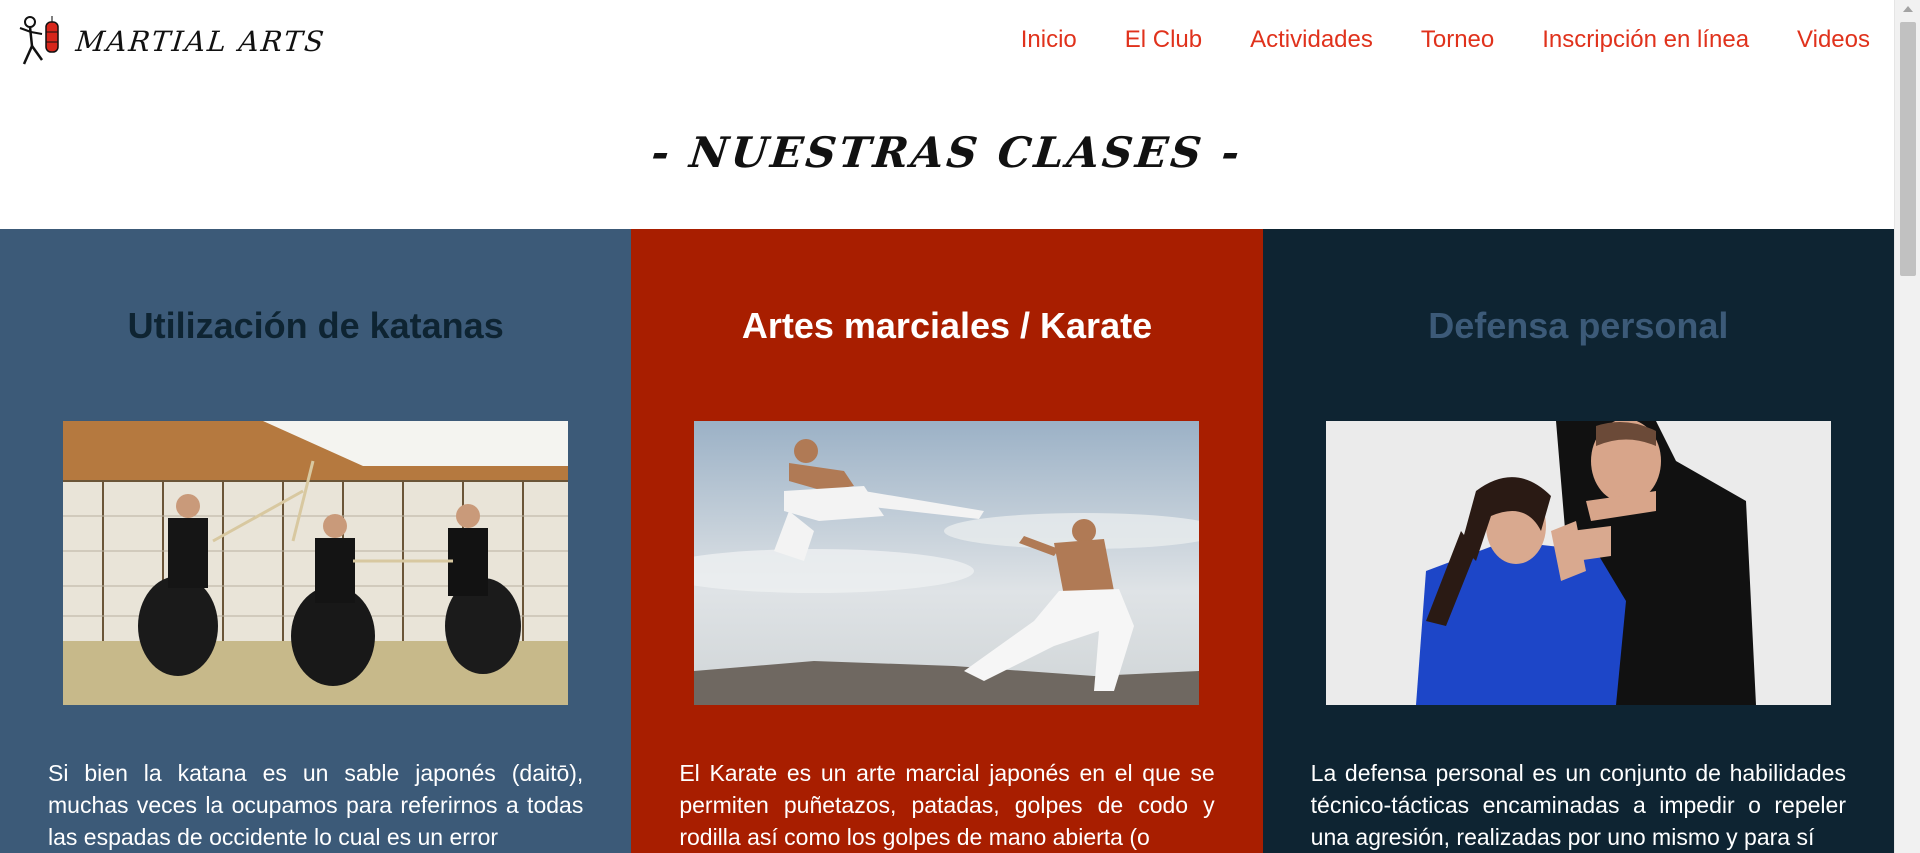 The image size is (1920, 853). What do you see at coordinates (1908, 9) in the screenshot?
I see `scroll-up-arrow-icon` at bounding box center [1908, 9].